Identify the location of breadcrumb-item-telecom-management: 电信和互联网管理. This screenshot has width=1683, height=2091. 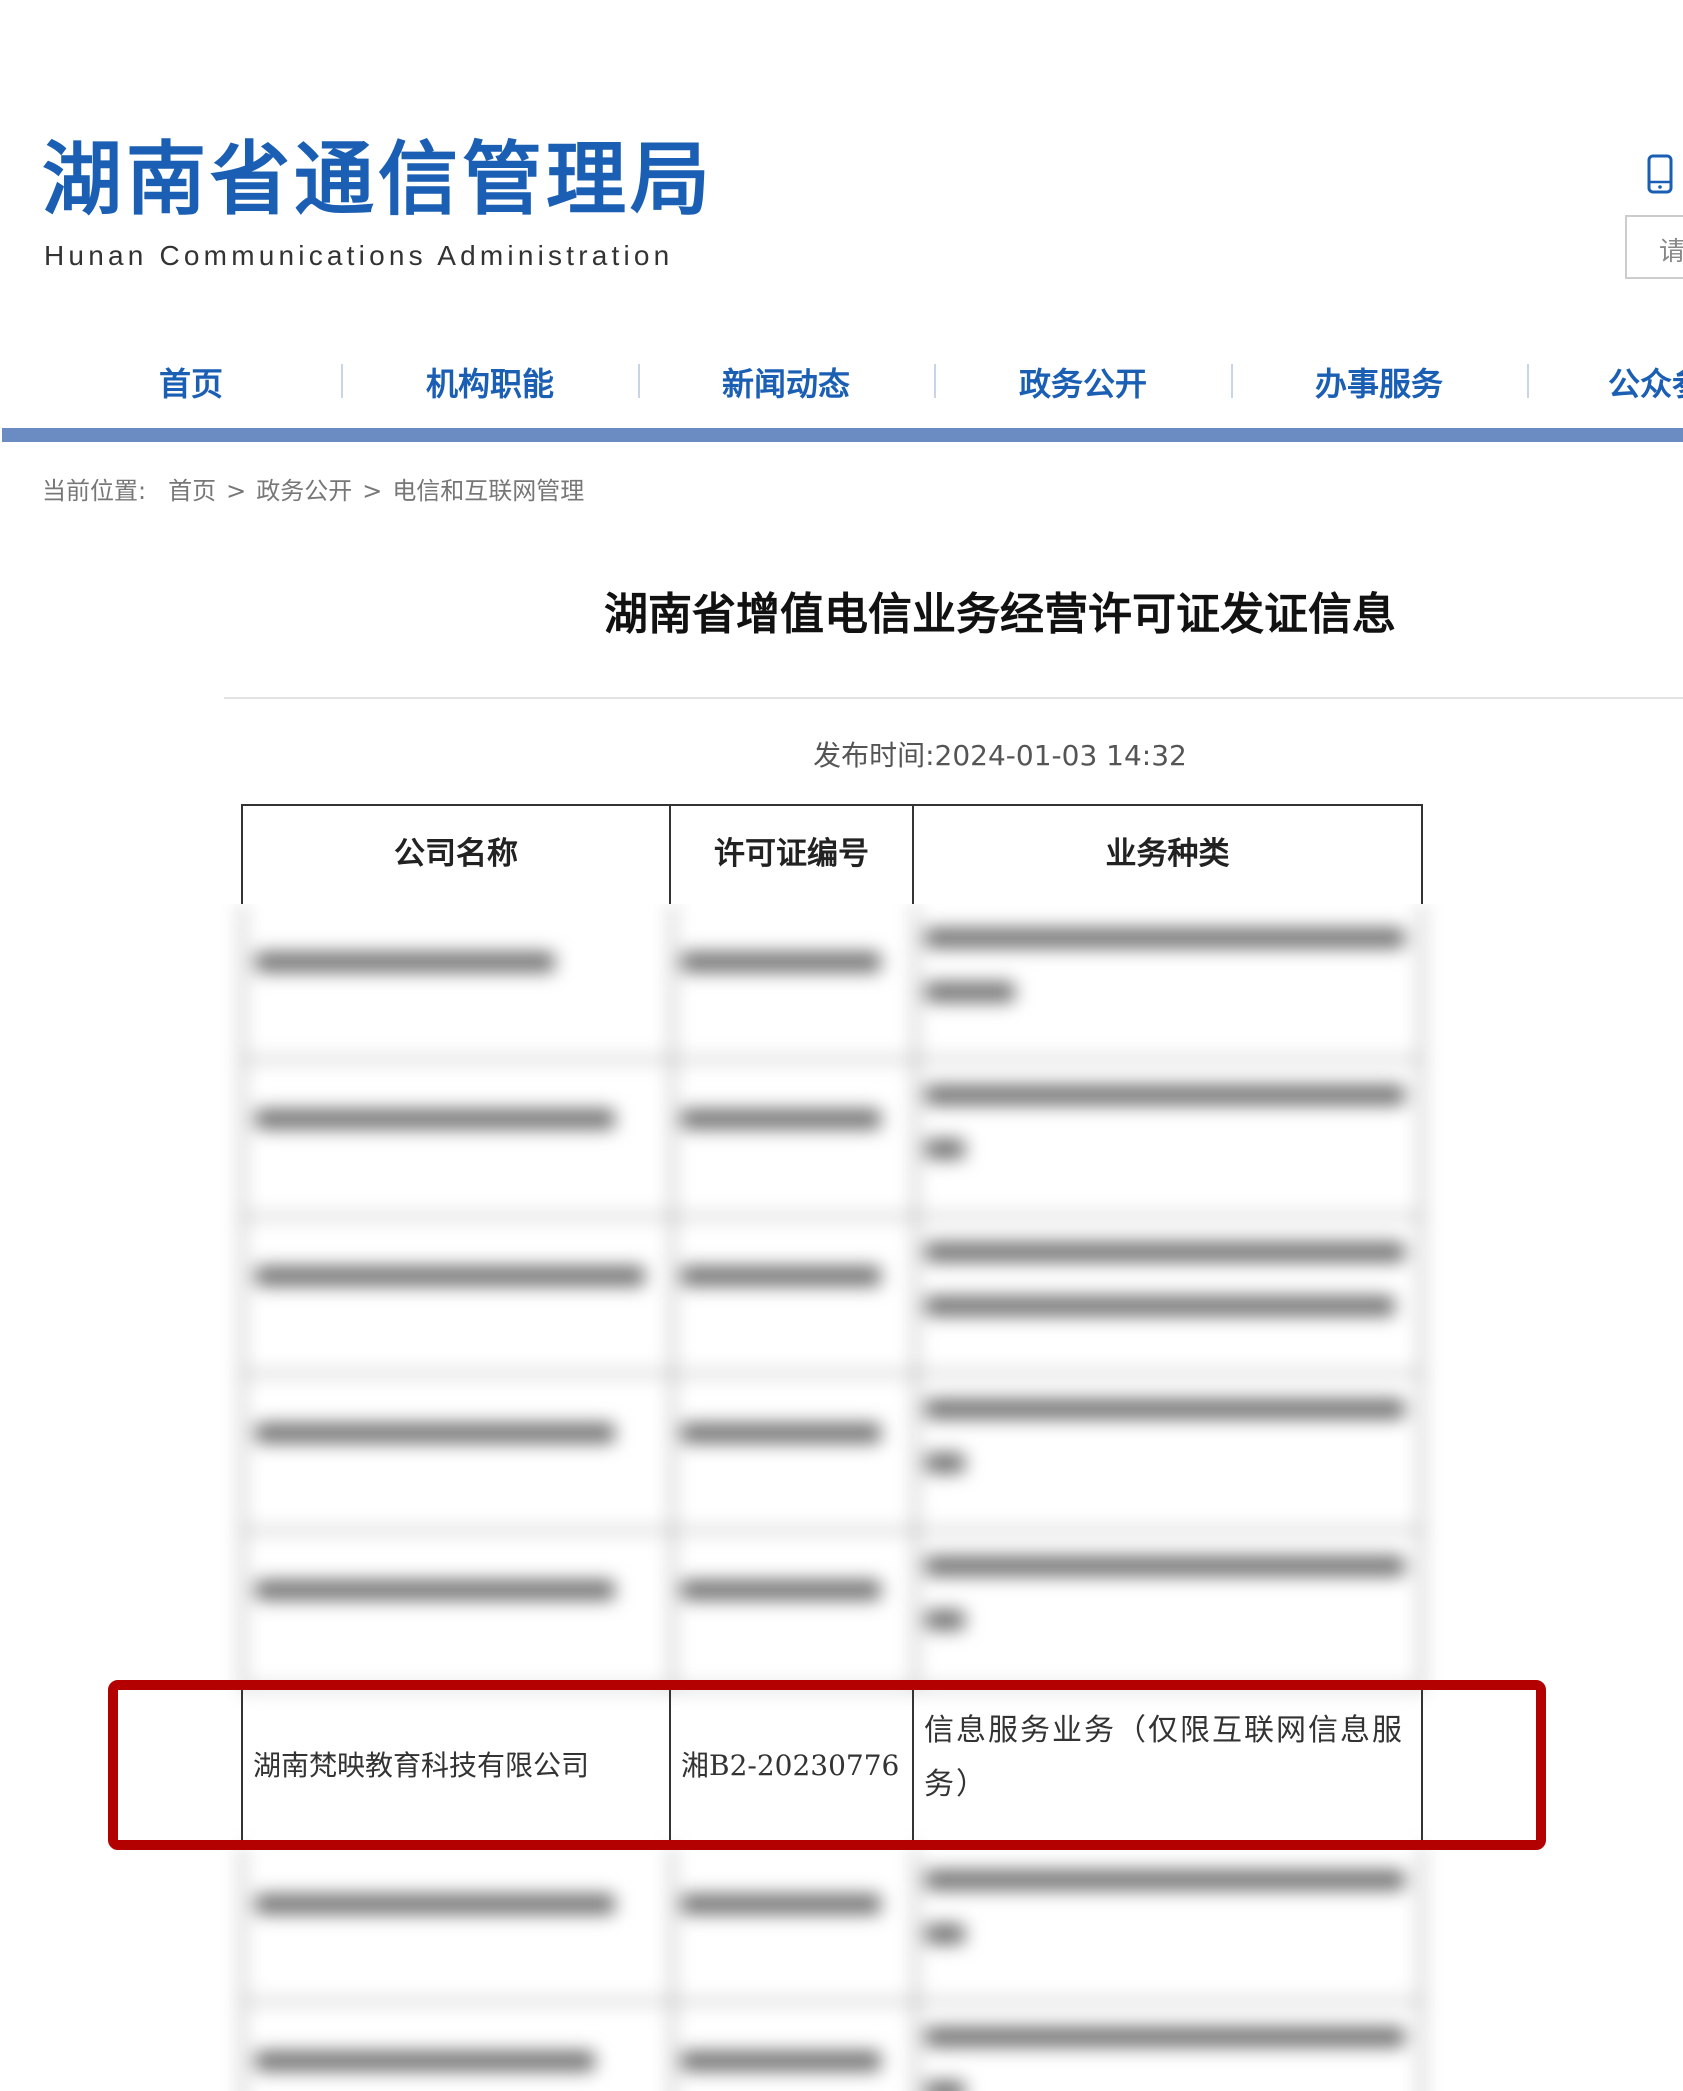
(488, 491).